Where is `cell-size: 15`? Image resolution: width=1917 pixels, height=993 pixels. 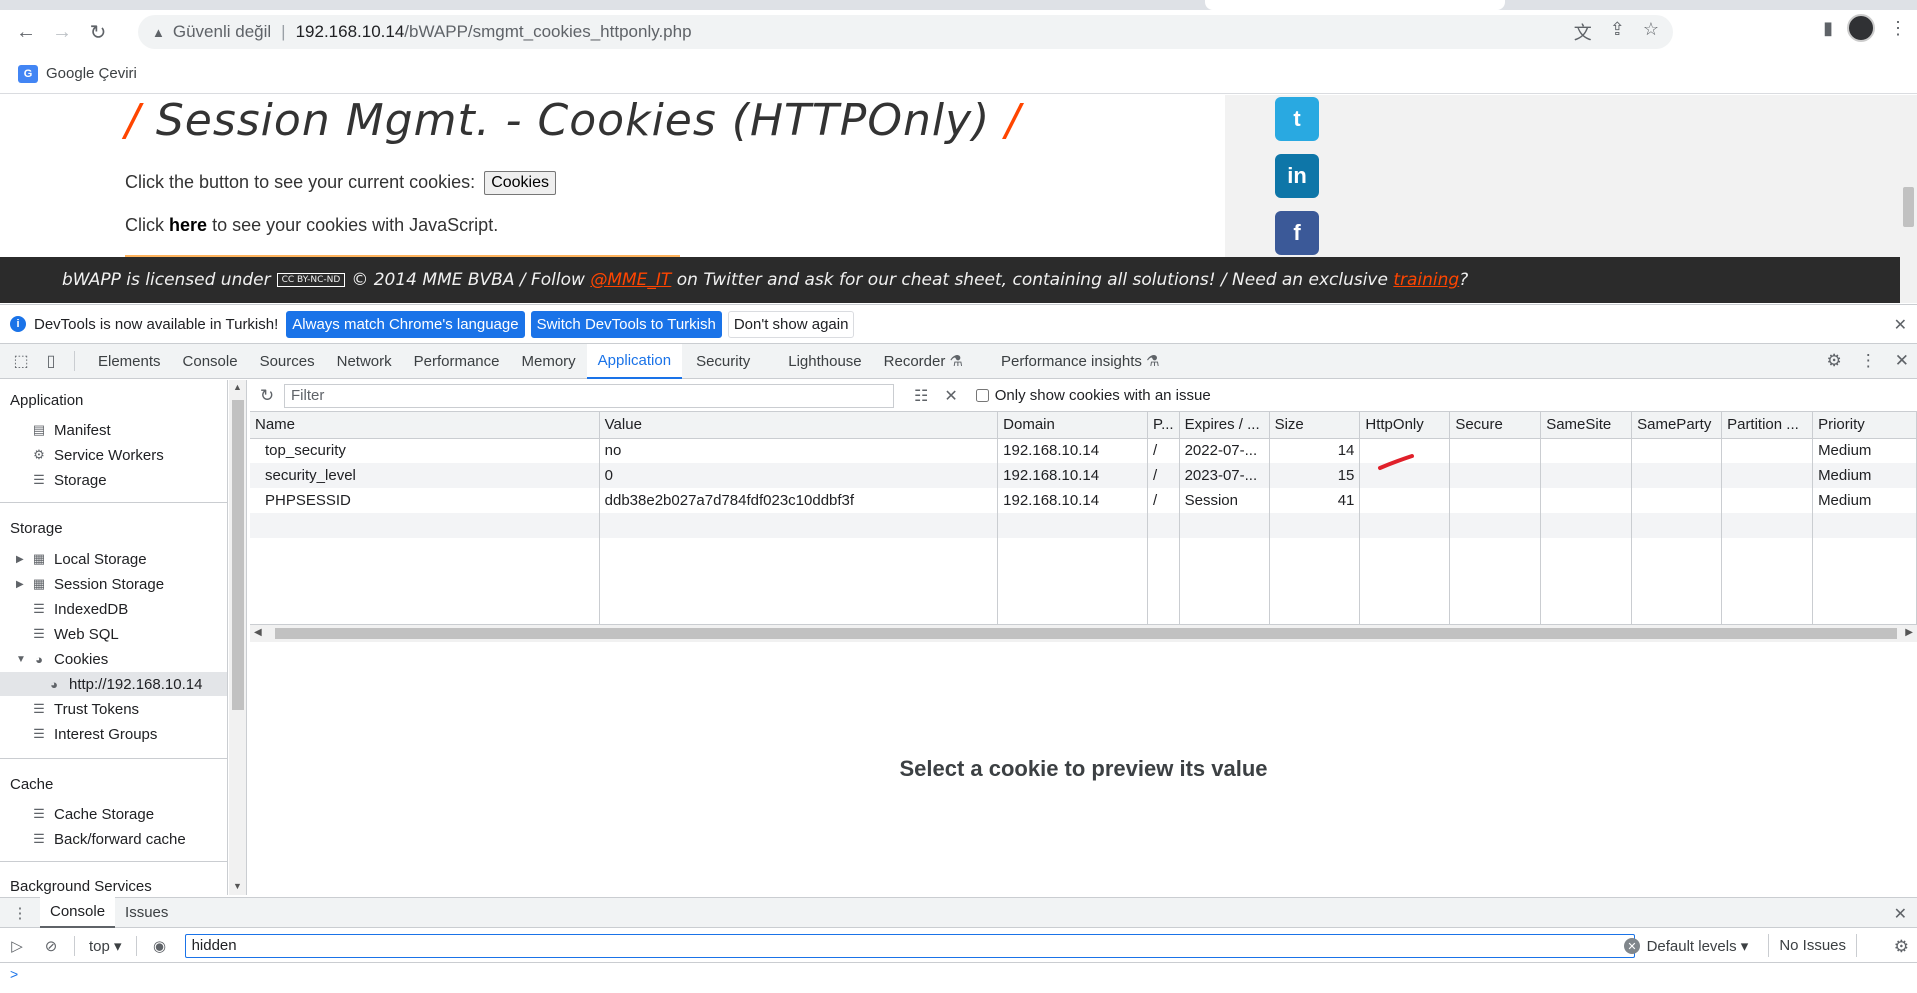
cell-size: 15 is located at coordinates (1315, 475).